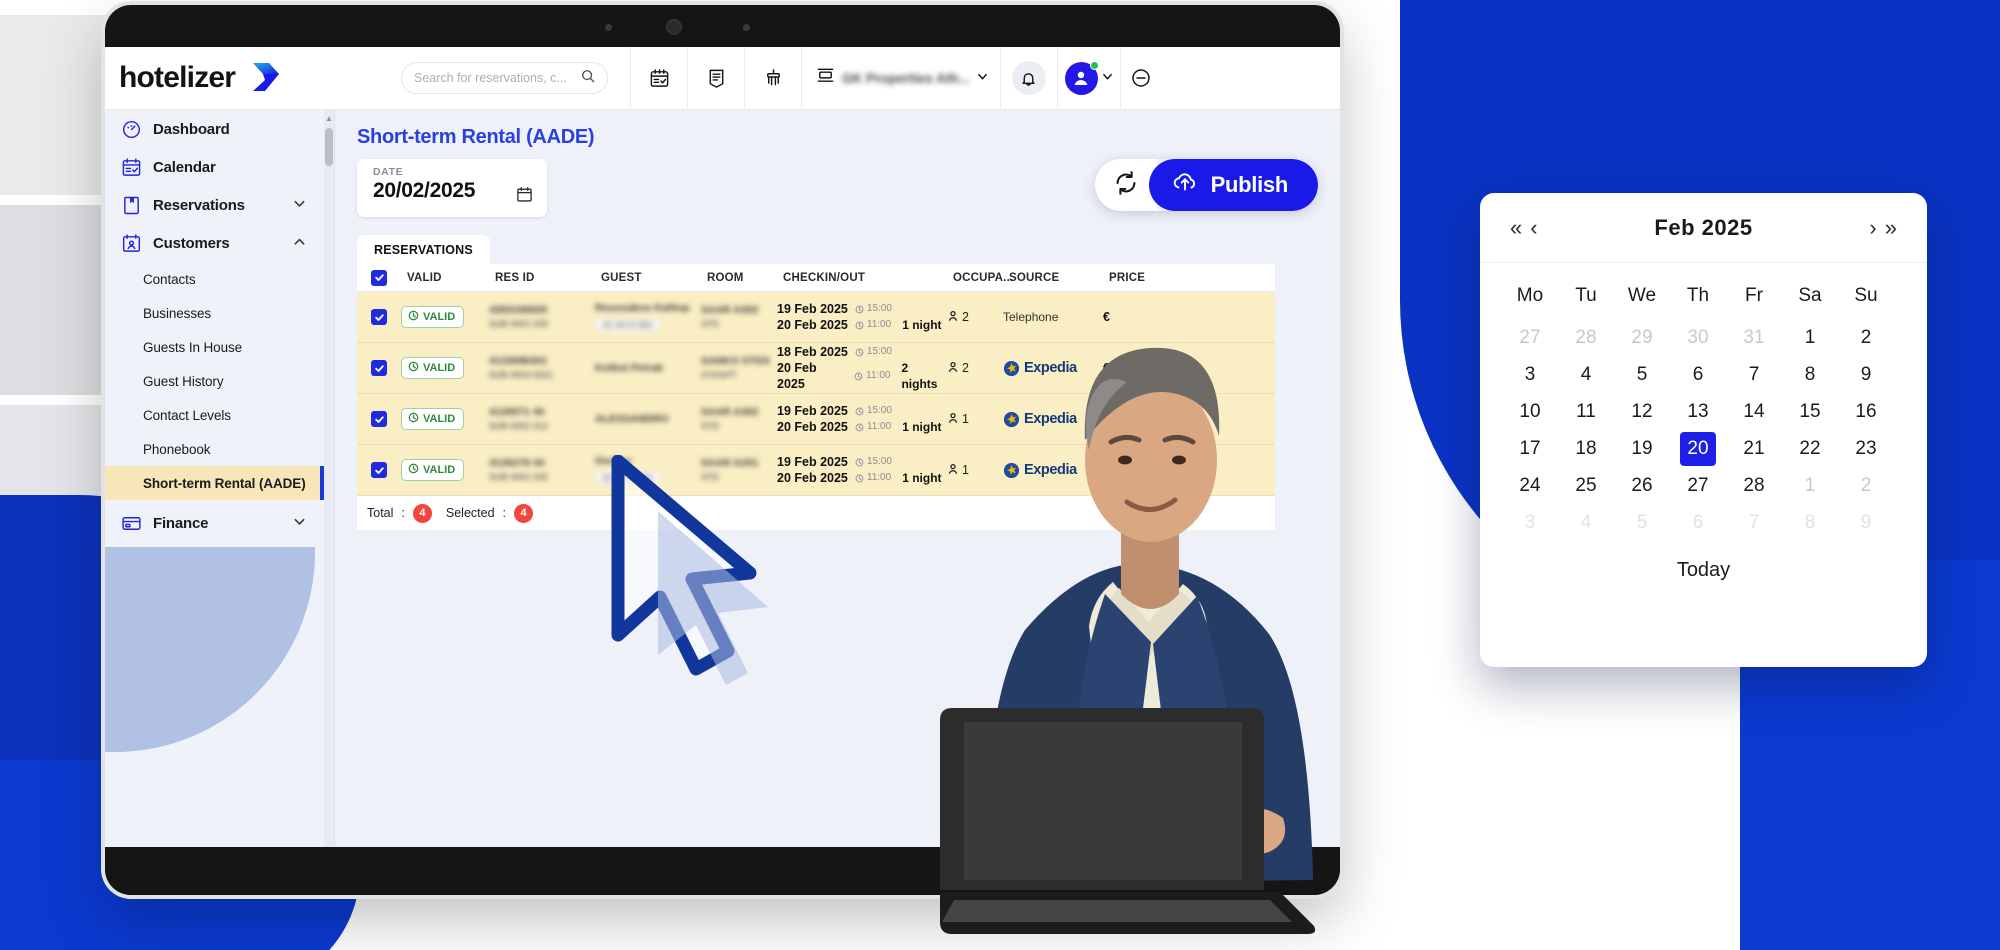  I want to click on calendar-check-icon, so click(659, 78).